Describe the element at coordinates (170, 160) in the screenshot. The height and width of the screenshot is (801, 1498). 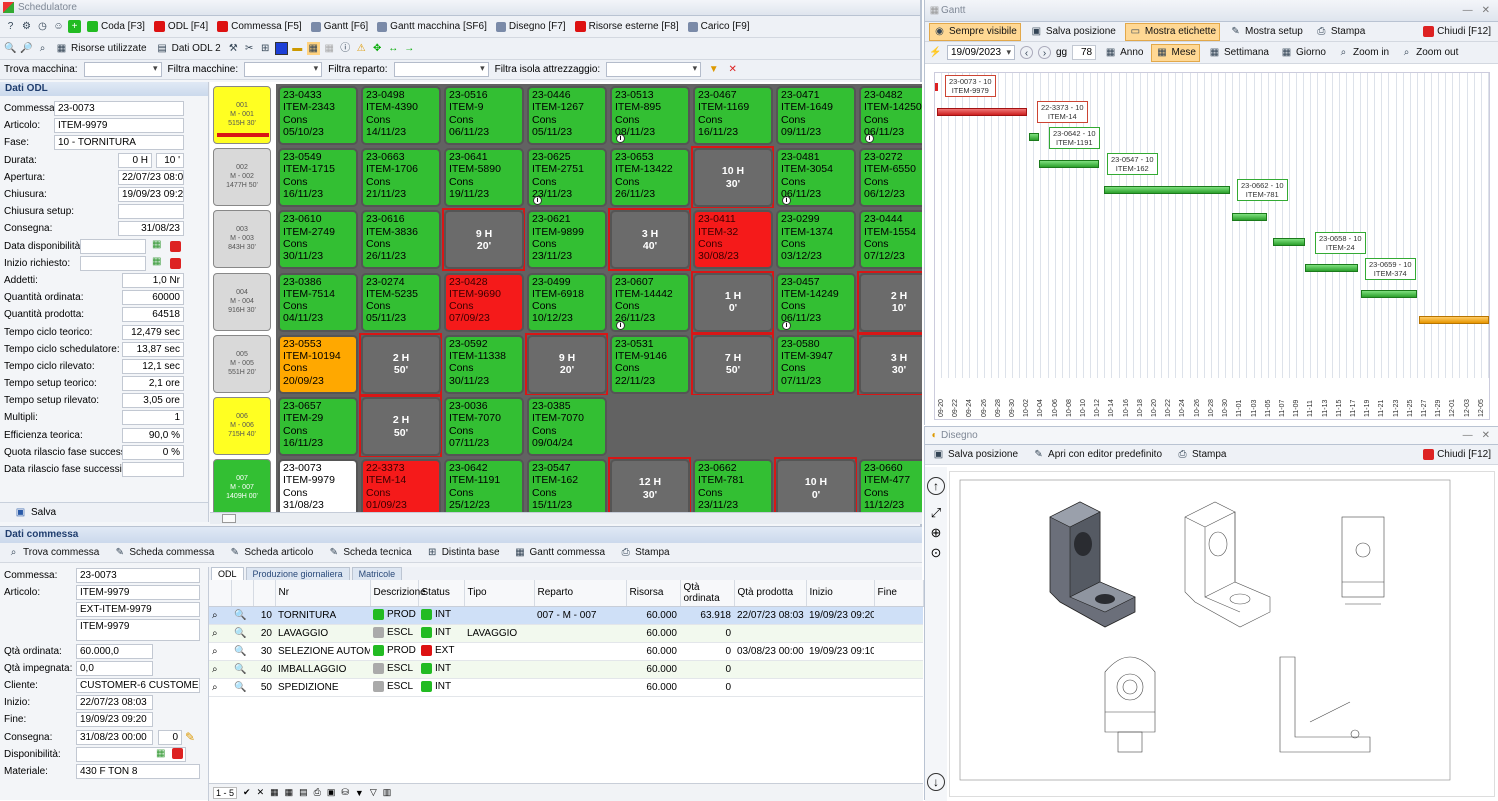
I see `odl-field-value2: 10 '` at that location.